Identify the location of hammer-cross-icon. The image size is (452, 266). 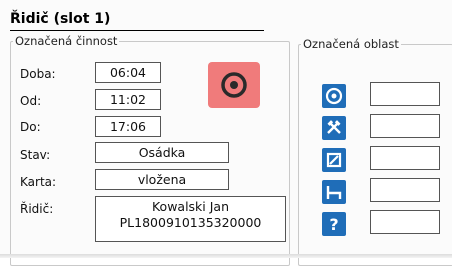
(334, 127).